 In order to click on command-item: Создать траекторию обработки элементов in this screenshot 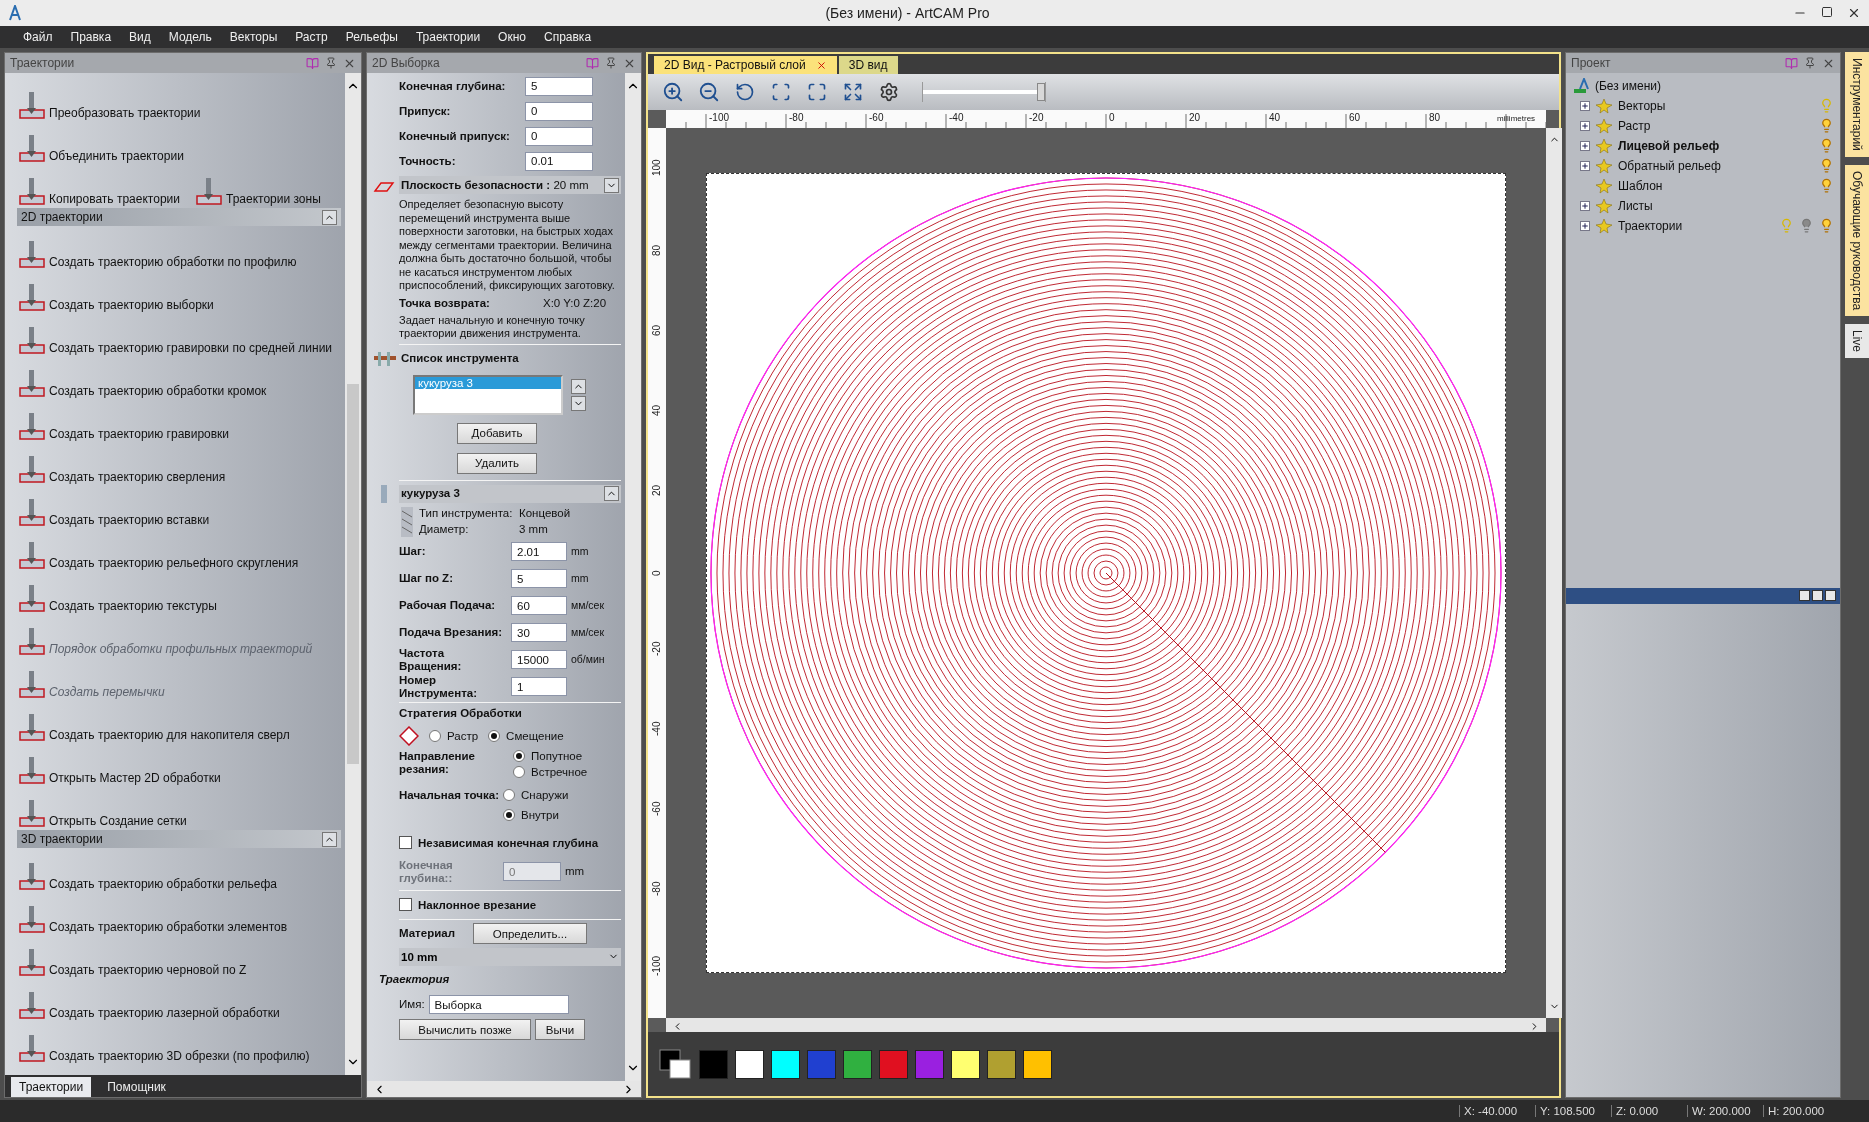, I will do `click(179, 912)`.